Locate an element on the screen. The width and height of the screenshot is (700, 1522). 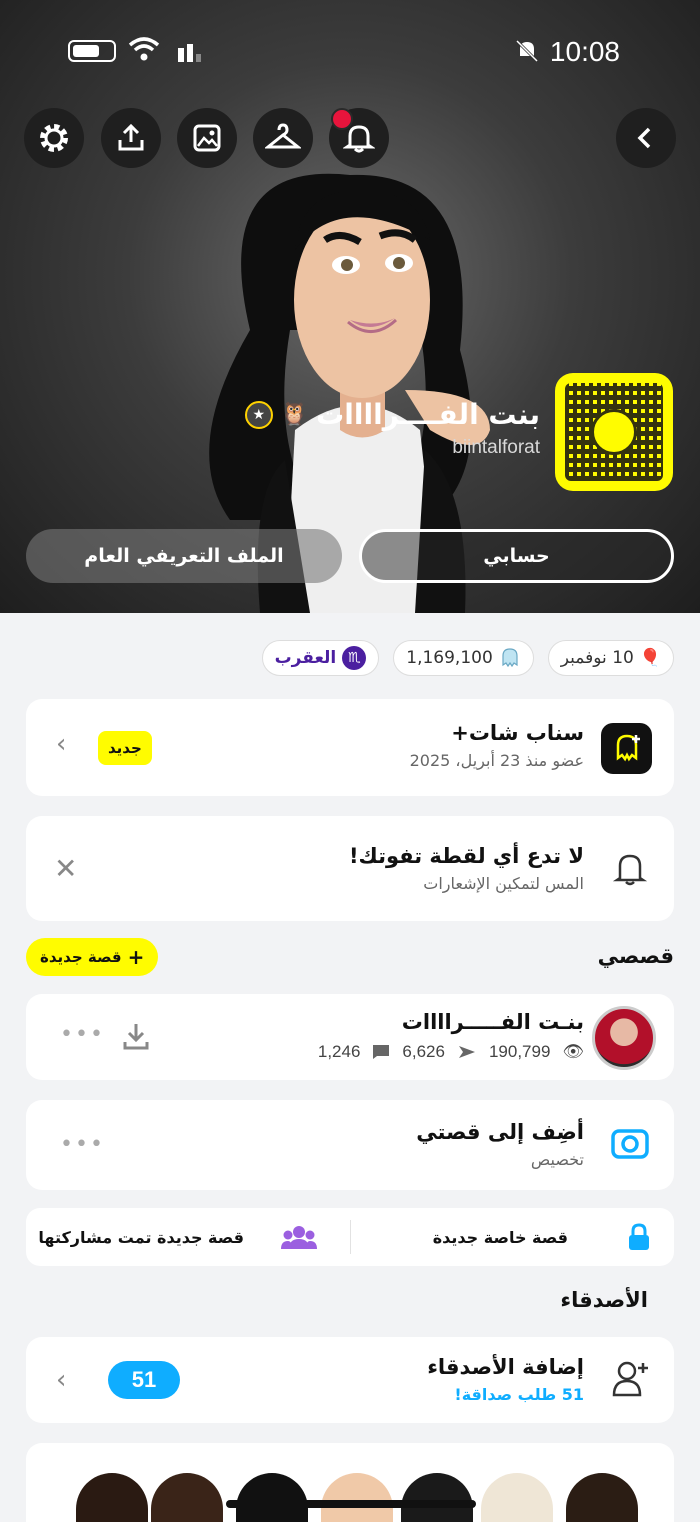
status-bar: 10:08 is located at coordinates (350, 50).